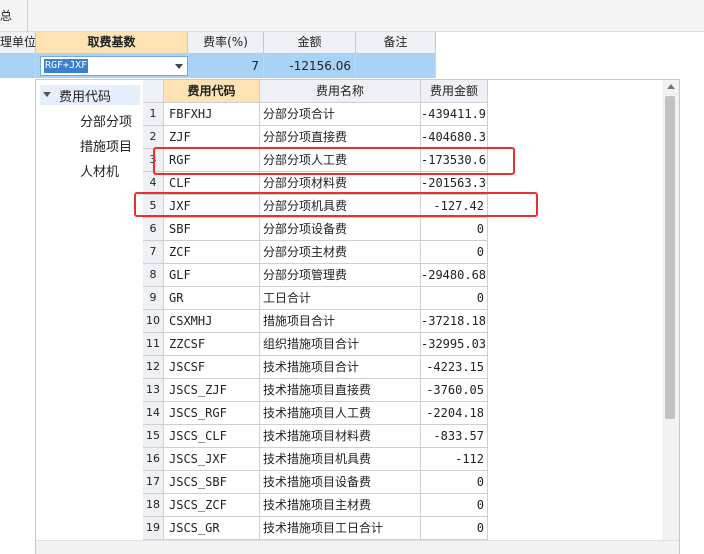 This screenshot has height=554, width=704. What do you see at coordinates (153, 275) in the screenshot?
I see `row-number-cell: 8` at bounding box center [153, 275].